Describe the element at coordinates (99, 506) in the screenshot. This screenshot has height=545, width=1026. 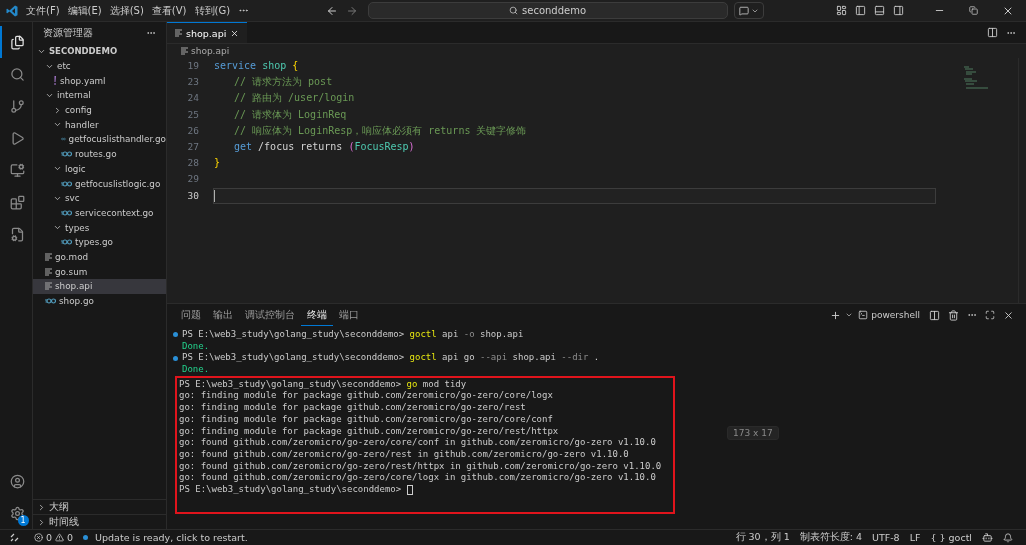
I see `section-header: 大纲` at that location.